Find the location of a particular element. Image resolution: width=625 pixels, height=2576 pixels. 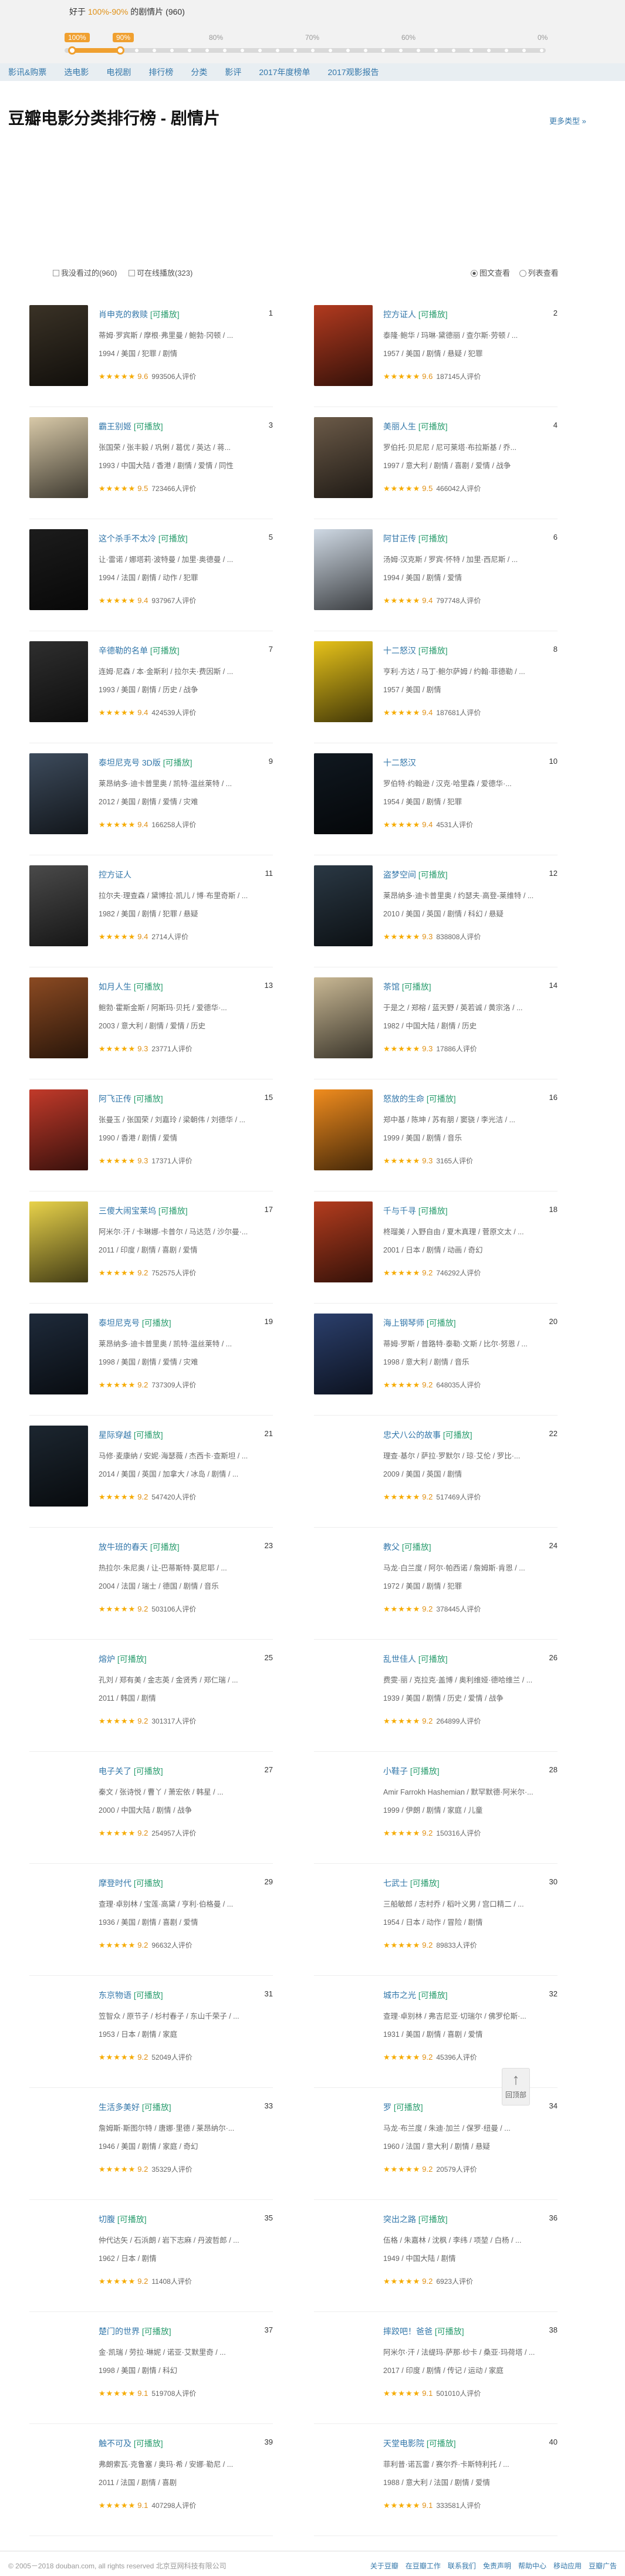

movie-title-link: 这个杀手不太冷 [可播放] is located at coordinates (143, 538).